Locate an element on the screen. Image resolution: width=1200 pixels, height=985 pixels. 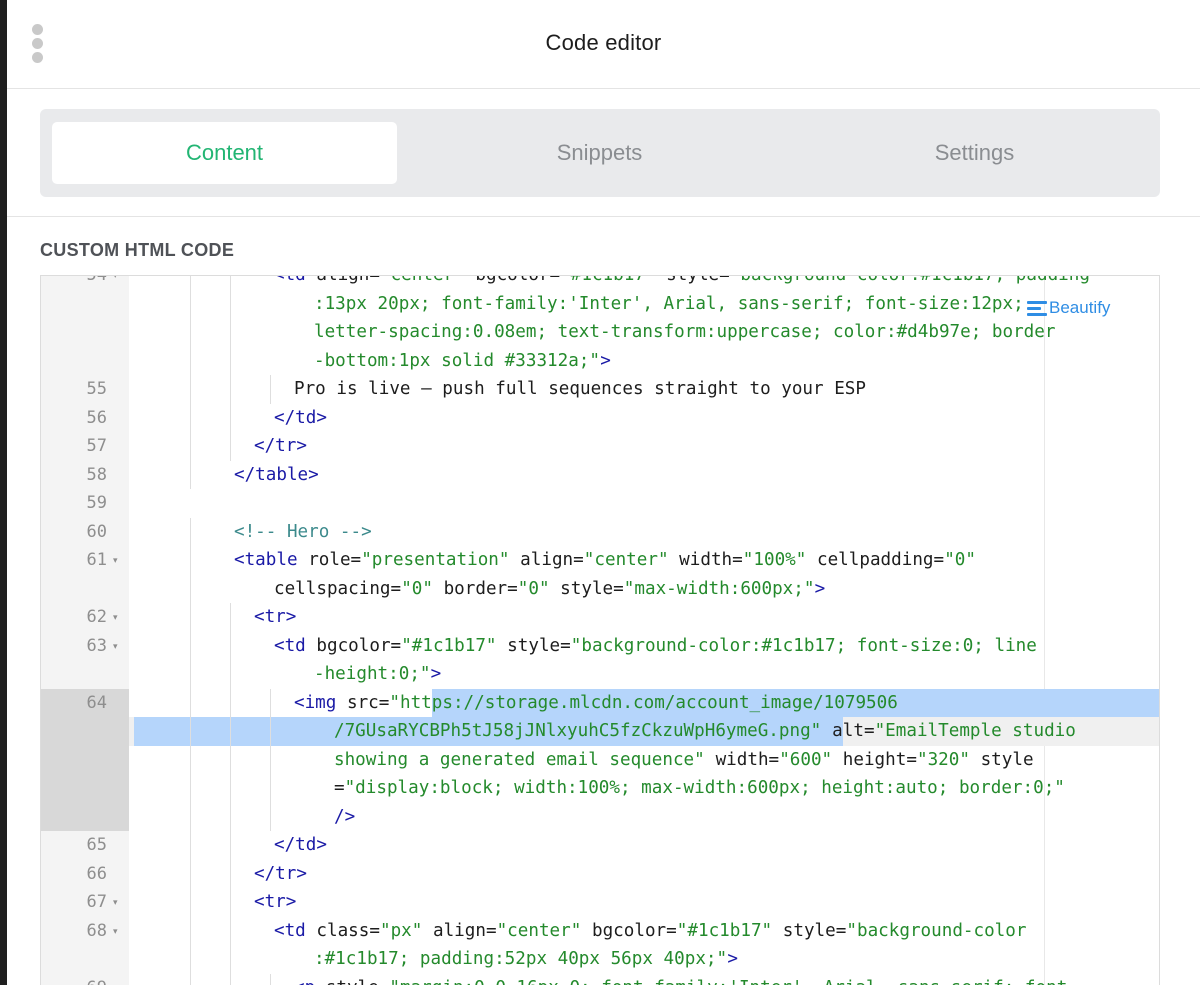
code-token: class= is located at coordinates (348, 930).